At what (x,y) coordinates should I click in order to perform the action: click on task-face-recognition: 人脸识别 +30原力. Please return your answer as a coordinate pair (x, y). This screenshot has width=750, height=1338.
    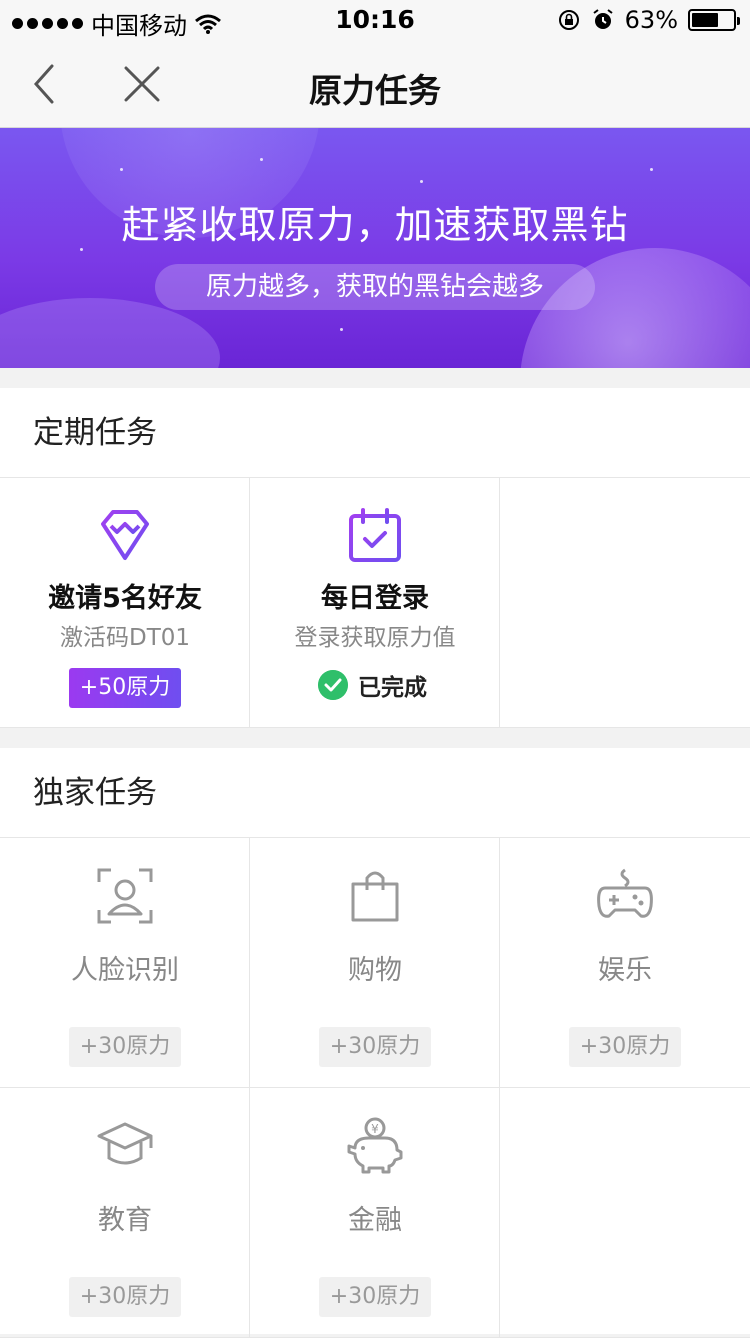
    Looking at the image, I should click on (125, 963).